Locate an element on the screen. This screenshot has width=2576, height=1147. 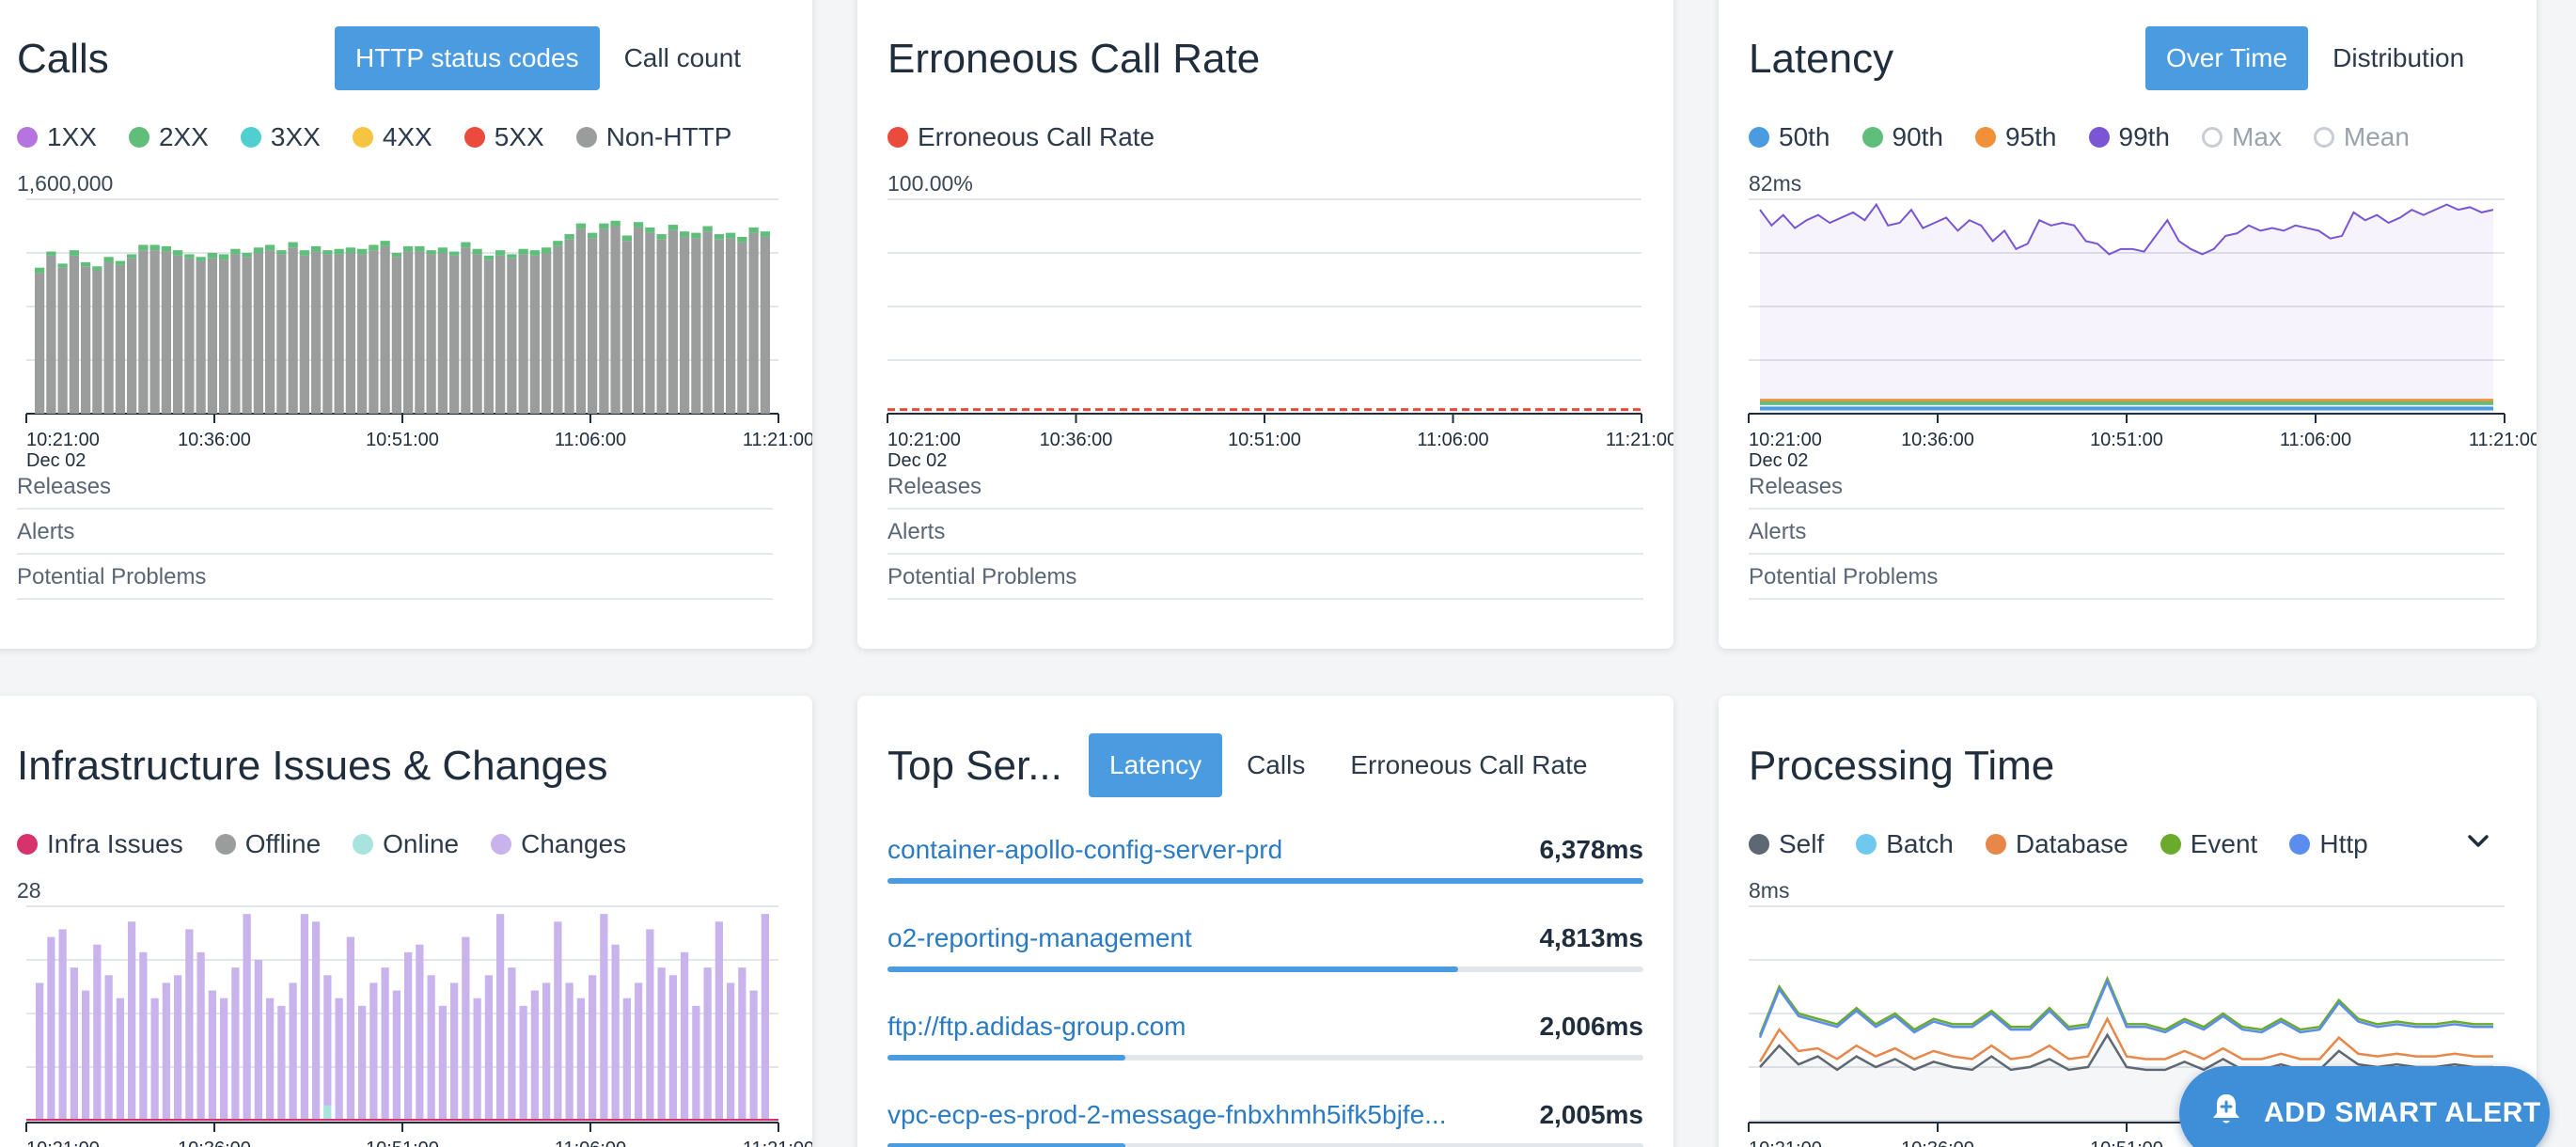
bar-online is located at coordinates (328, 1113).